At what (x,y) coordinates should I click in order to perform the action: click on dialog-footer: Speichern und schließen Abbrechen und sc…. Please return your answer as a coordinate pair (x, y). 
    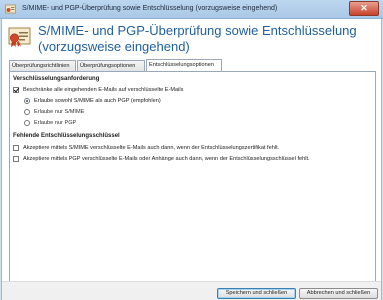
    Looking at the image, I should click on (191, 290).